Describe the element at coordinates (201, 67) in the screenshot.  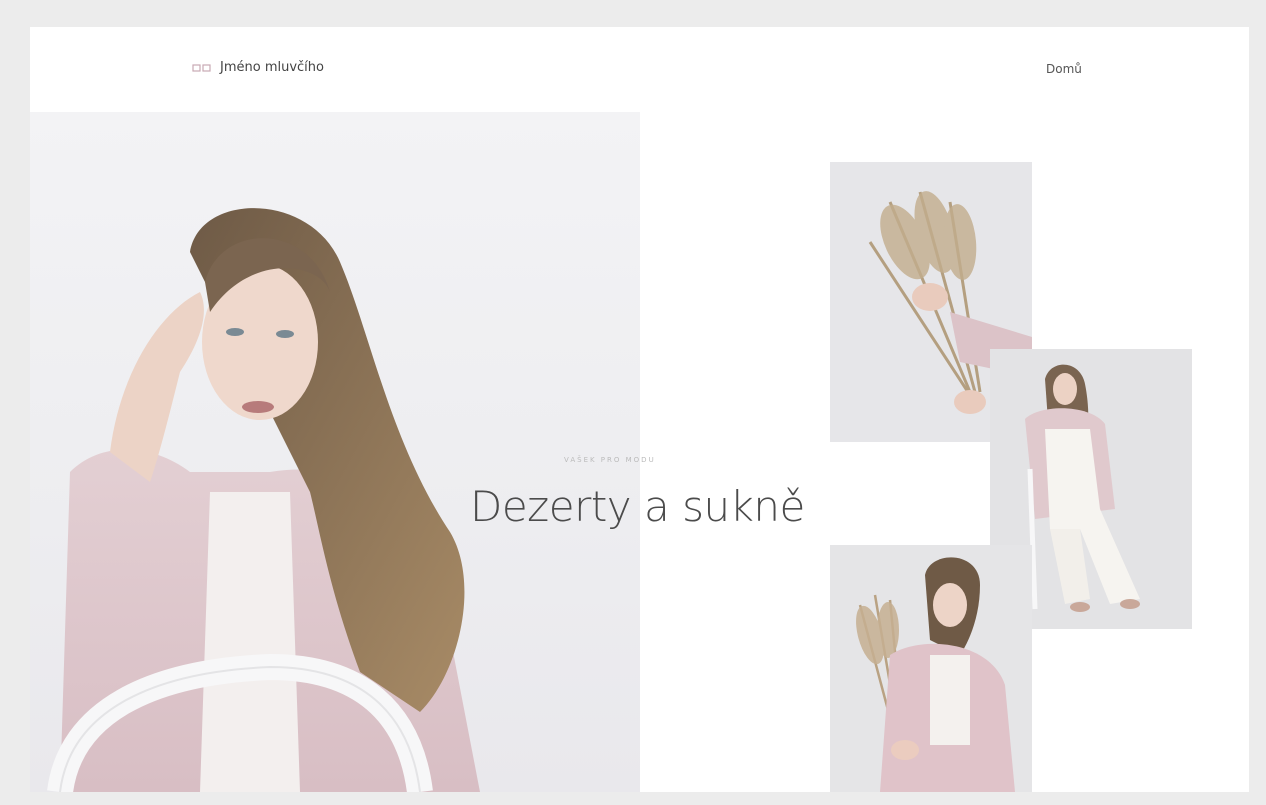
I see `brand-logo-icon` at that location.